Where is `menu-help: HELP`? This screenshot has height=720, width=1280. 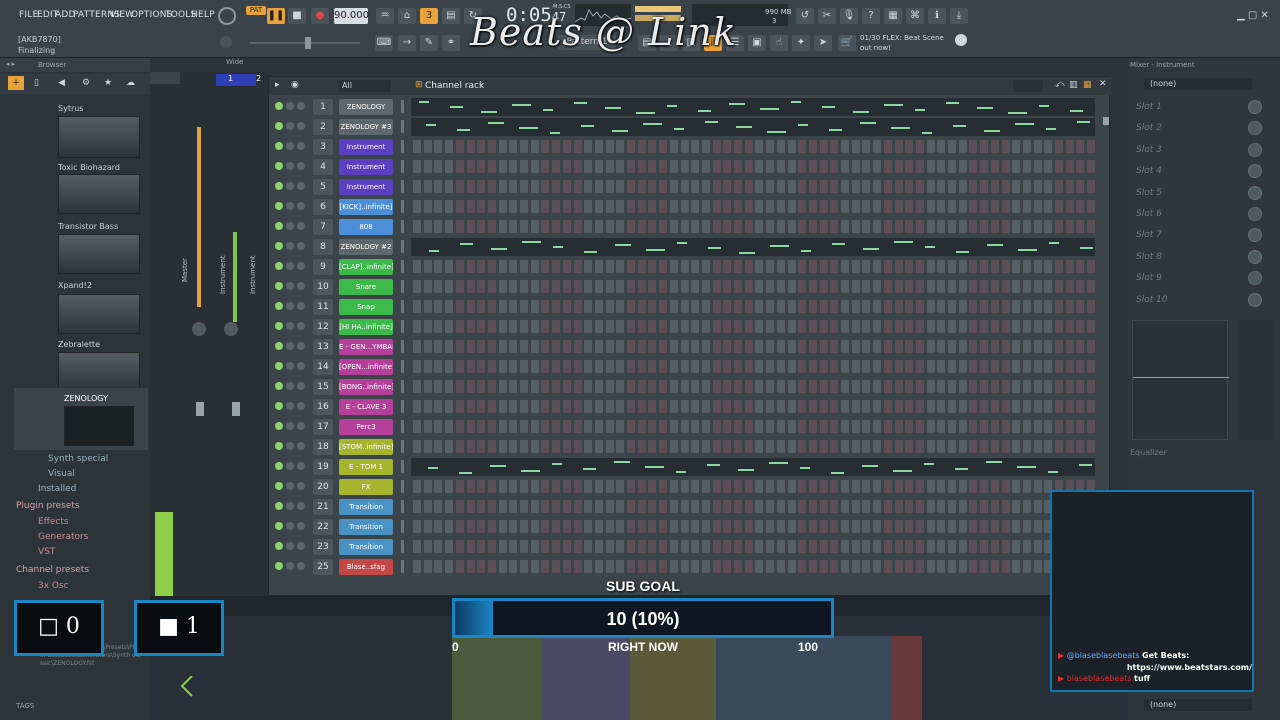
menu-help: HELP is located at coordinates (203, 15).